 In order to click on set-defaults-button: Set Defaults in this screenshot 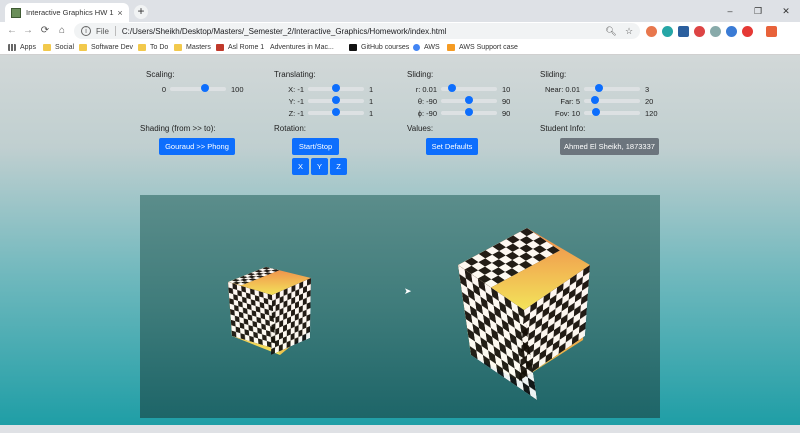, I will do `click(452, 146)`.